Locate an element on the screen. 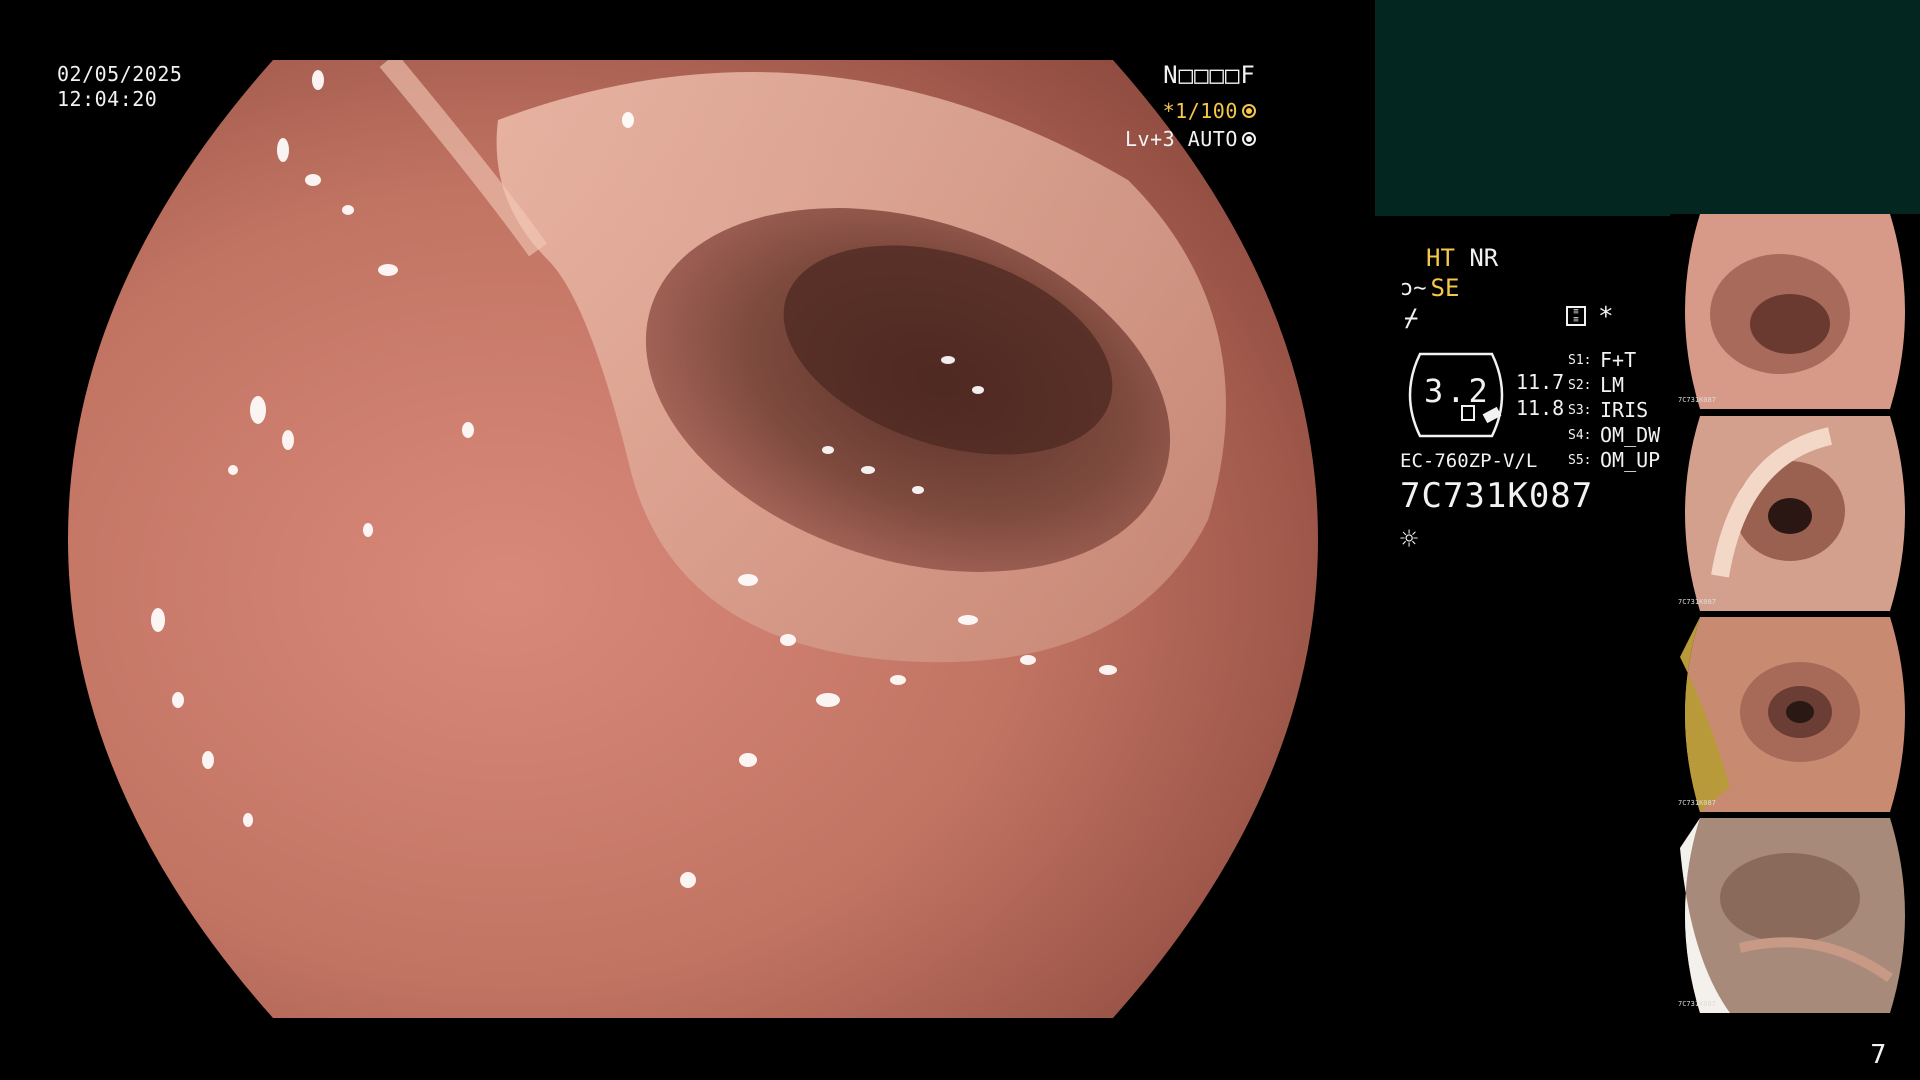 This screenshot has width=1920, height=1080. settings-row: S5: OM_UP is located at coordinates (1614, 460).